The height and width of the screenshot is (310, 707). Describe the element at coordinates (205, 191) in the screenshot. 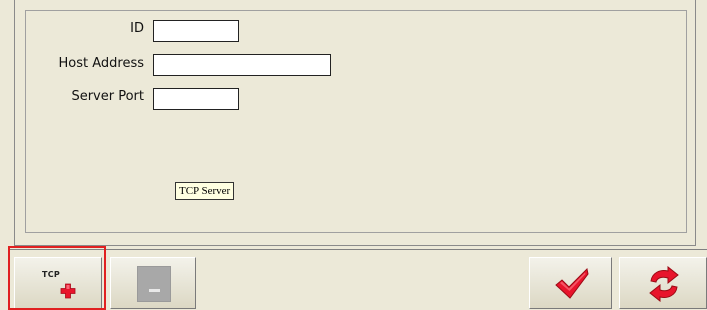

I see `tcp-server-tooltip: TCP Server` at that location.